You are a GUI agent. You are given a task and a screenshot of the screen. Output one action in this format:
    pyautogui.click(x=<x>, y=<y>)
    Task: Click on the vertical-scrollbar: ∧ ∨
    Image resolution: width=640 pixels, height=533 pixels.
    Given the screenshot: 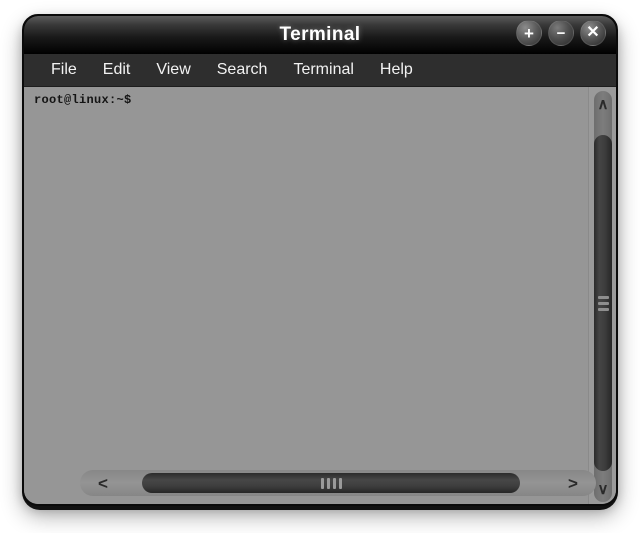 What is the action you would take?
    pyautogui.click(x=602, y=295)
    